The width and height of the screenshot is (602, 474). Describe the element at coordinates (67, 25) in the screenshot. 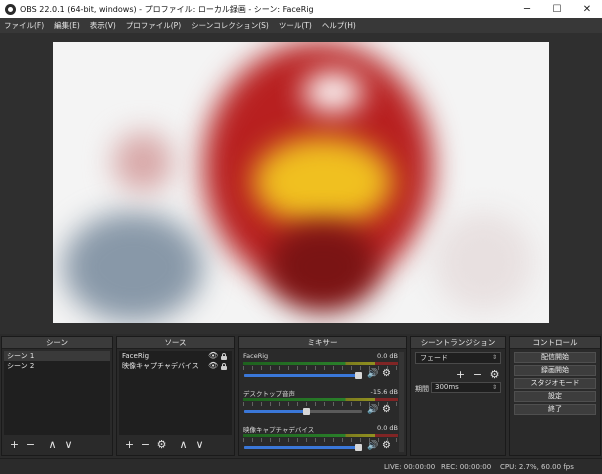

I see `menu-edit: 編集(E)` at that location.